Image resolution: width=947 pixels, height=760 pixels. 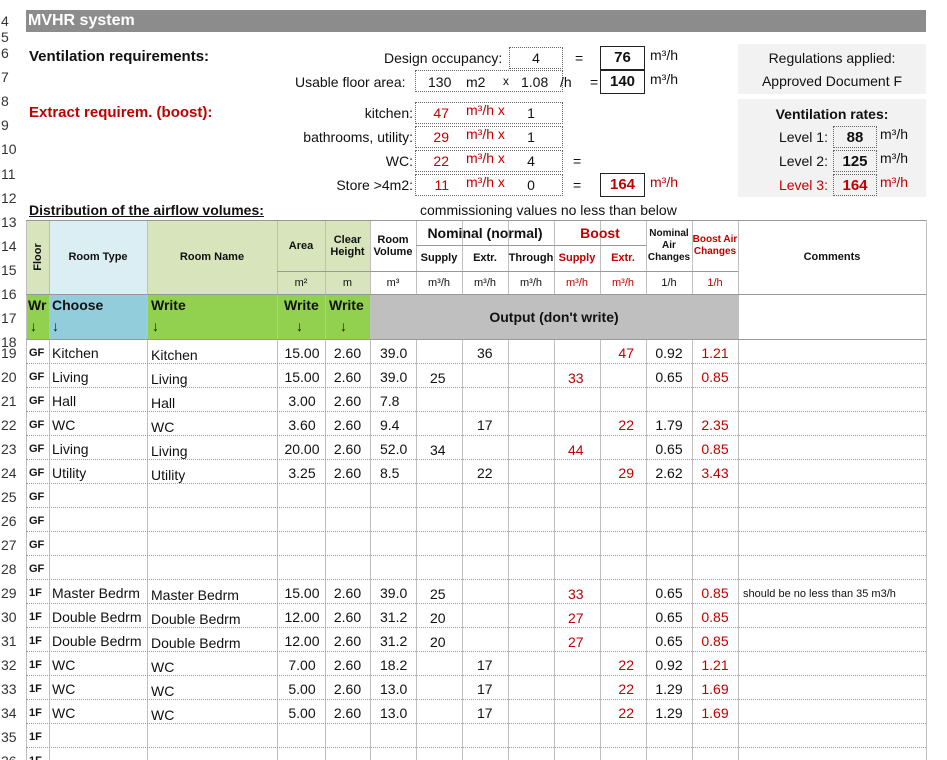 I want to click on boost-supply-cell: 33, so click(x=576, y=594).